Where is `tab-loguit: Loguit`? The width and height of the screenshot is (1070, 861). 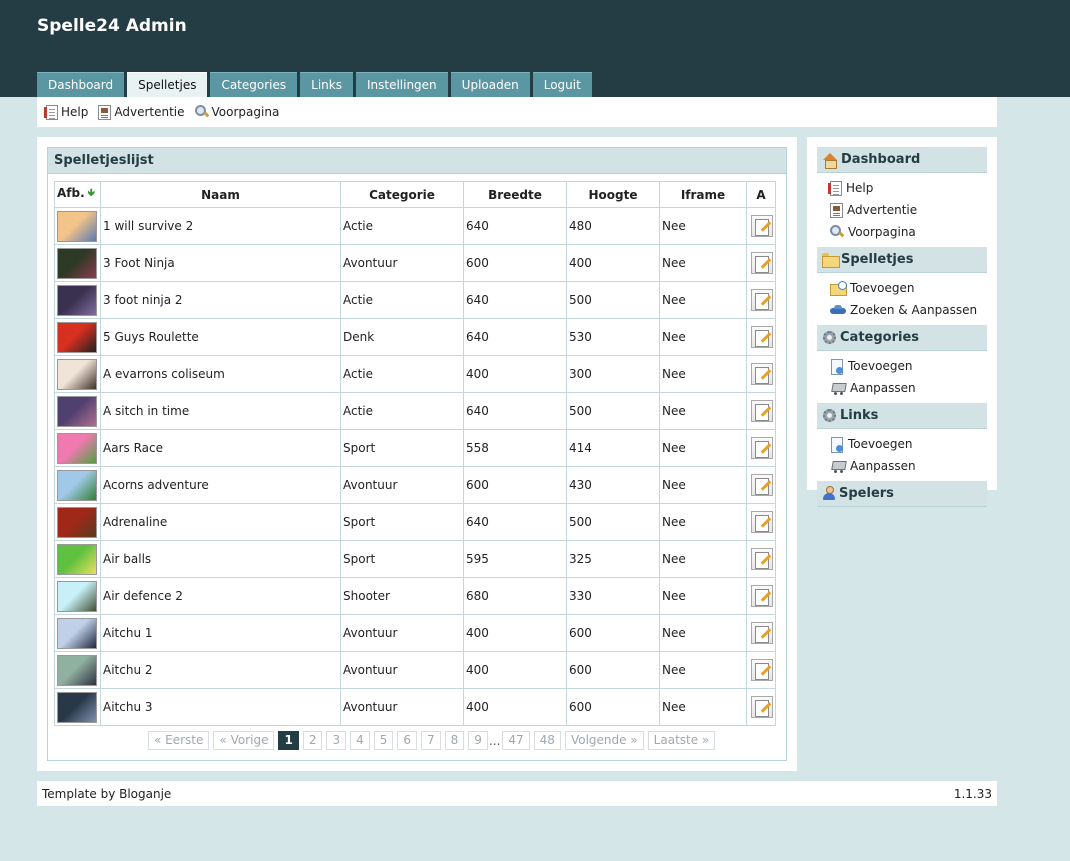 tab-loguit: Loguit is located at coordinates (562, 84).